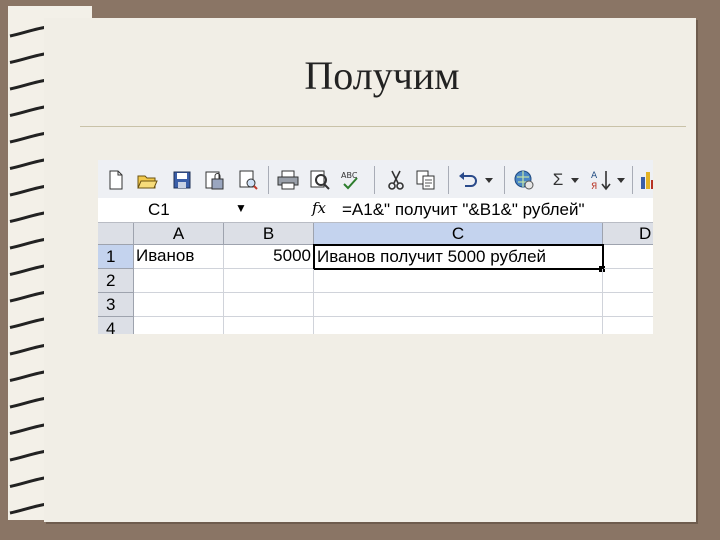 The width and height of the screenshot is (720, 540). Describe the element at coordinates (248, 180) in the screenshot. I see `print-preview-icon` at that location.